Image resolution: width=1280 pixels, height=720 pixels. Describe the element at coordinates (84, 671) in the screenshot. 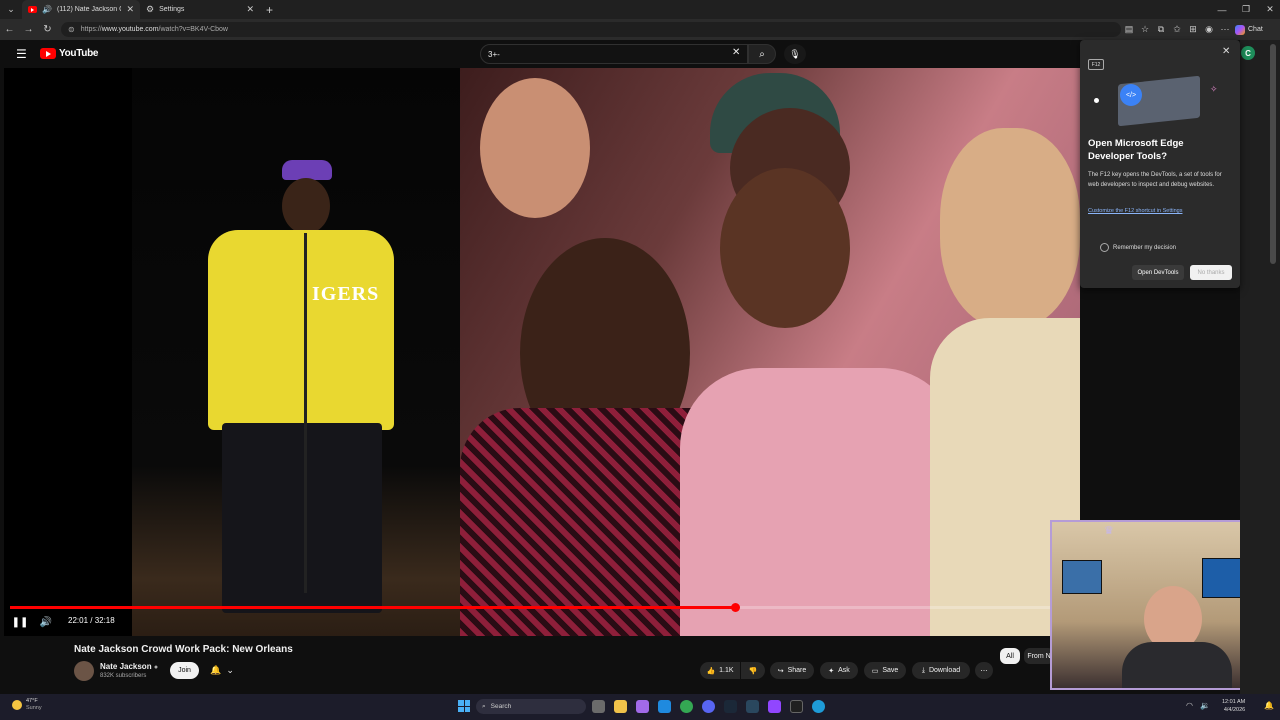

I see `channel-avatar` at that location.